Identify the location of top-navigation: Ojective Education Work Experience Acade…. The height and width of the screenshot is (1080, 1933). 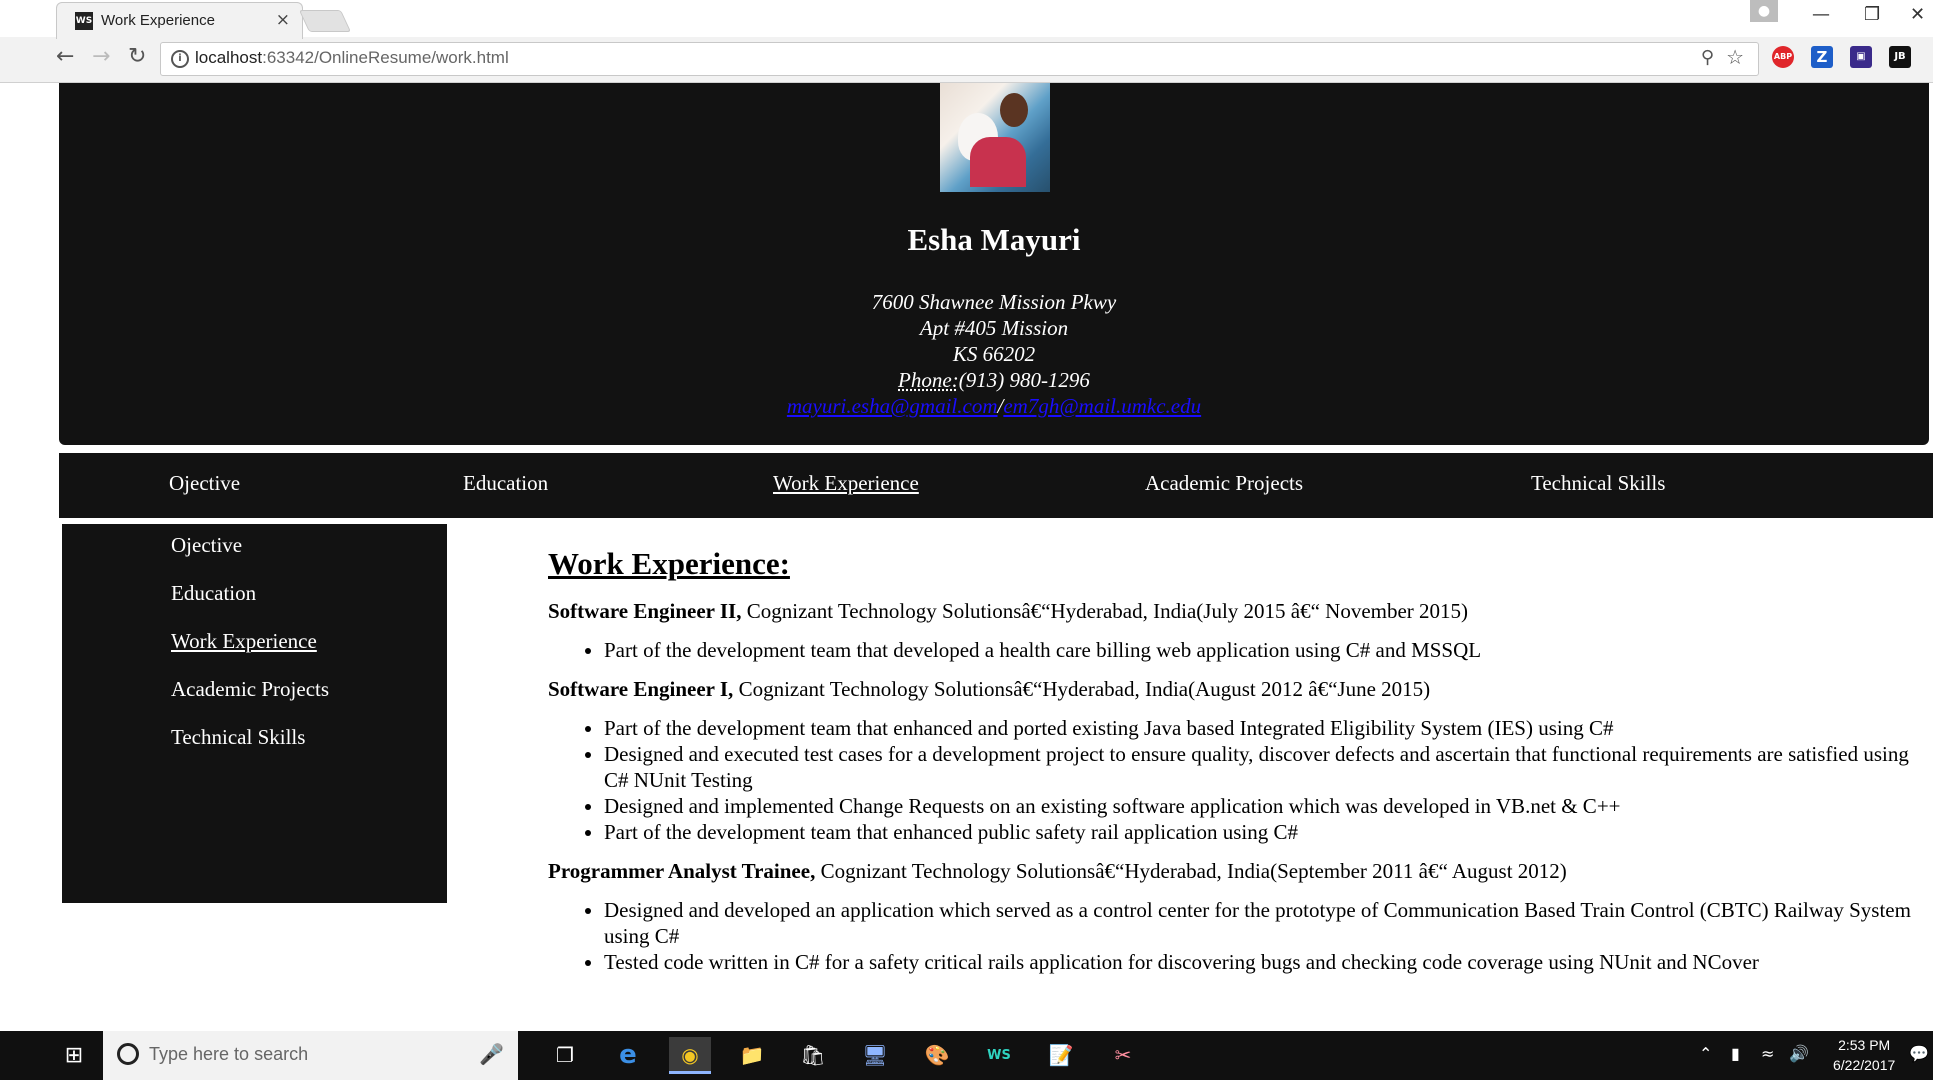
(996, 485).